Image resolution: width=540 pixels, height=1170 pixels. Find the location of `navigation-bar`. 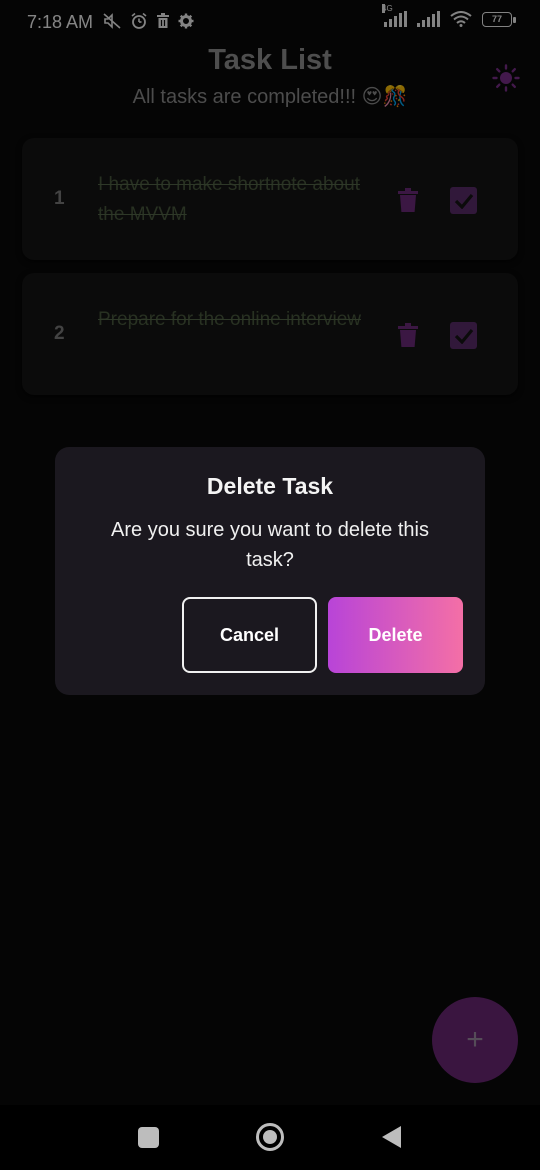

navigation-bar is located at coordinates (270, 1137).